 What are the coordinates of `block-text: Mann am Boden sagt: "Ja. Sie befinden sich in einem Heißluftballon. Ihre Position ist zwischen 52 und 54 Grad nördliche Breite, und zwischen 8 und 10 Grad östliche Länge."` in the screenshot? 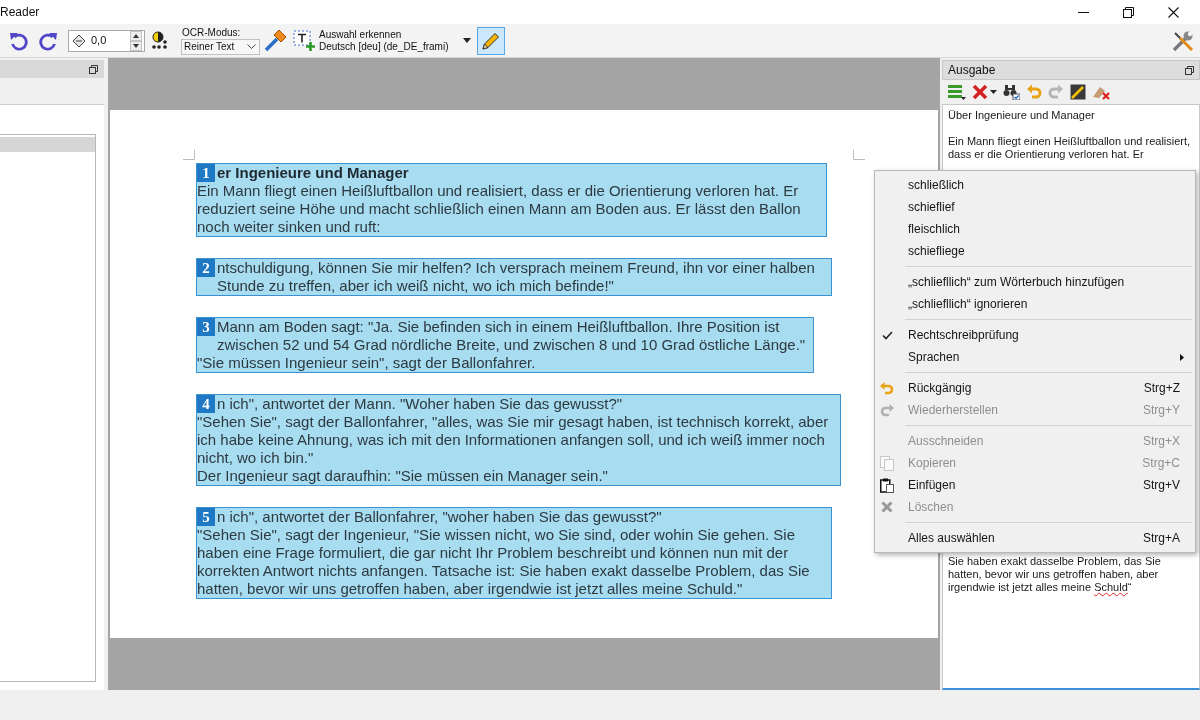 It's located at (512, 336).